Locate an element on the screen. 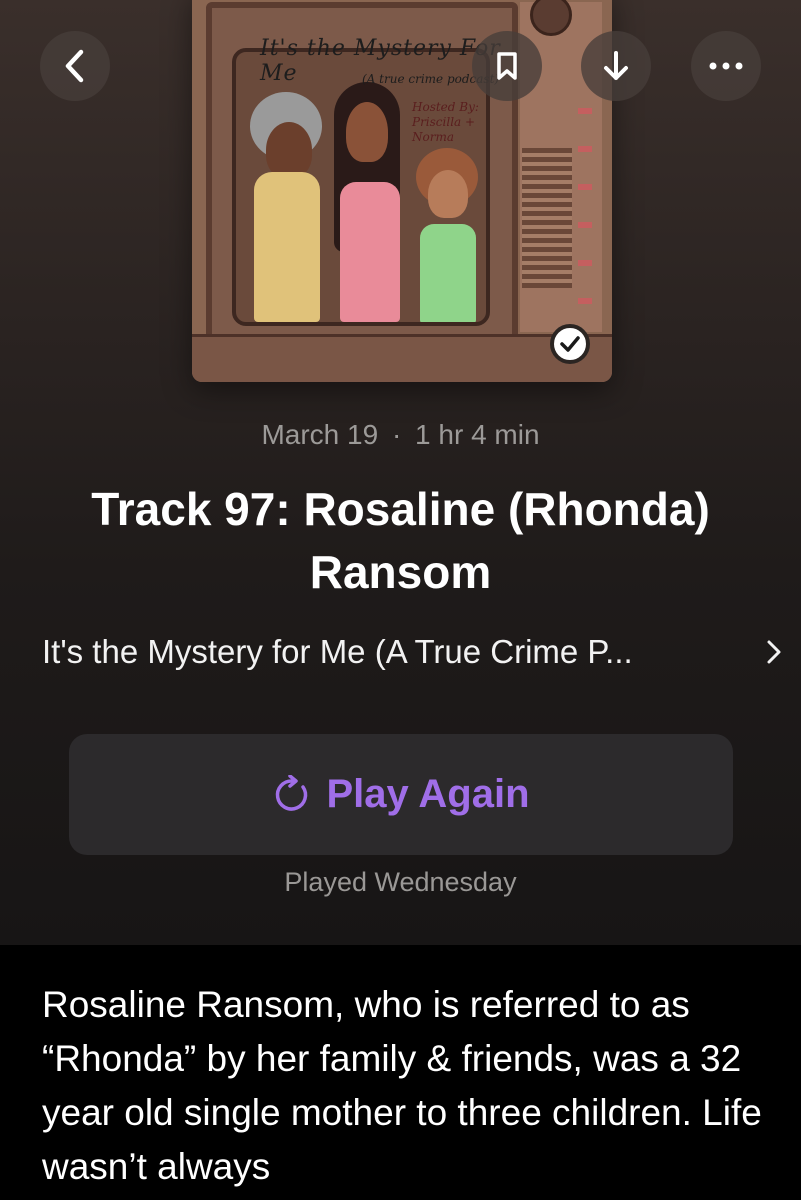 The height and width of the screenshot is (1200, 801). replay-icon is located at coordinates (292, 792).